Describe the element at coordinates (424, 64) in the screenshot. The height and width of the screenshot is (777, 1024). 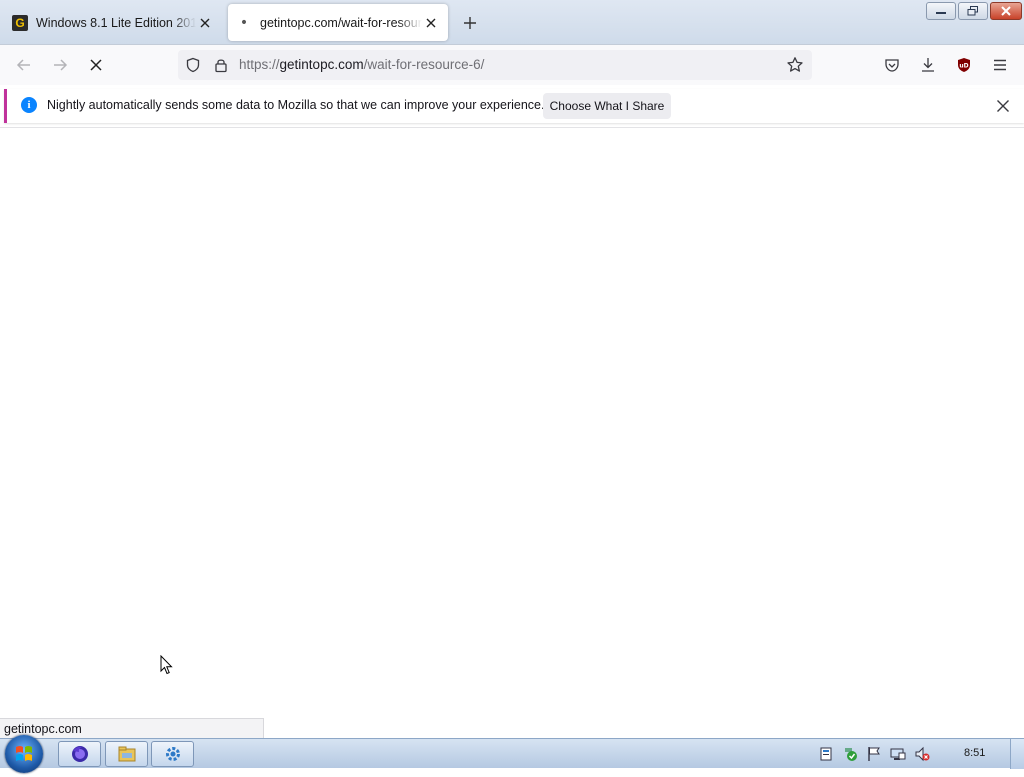
I see `url-path: /wait-for-resource-6/` at that location.